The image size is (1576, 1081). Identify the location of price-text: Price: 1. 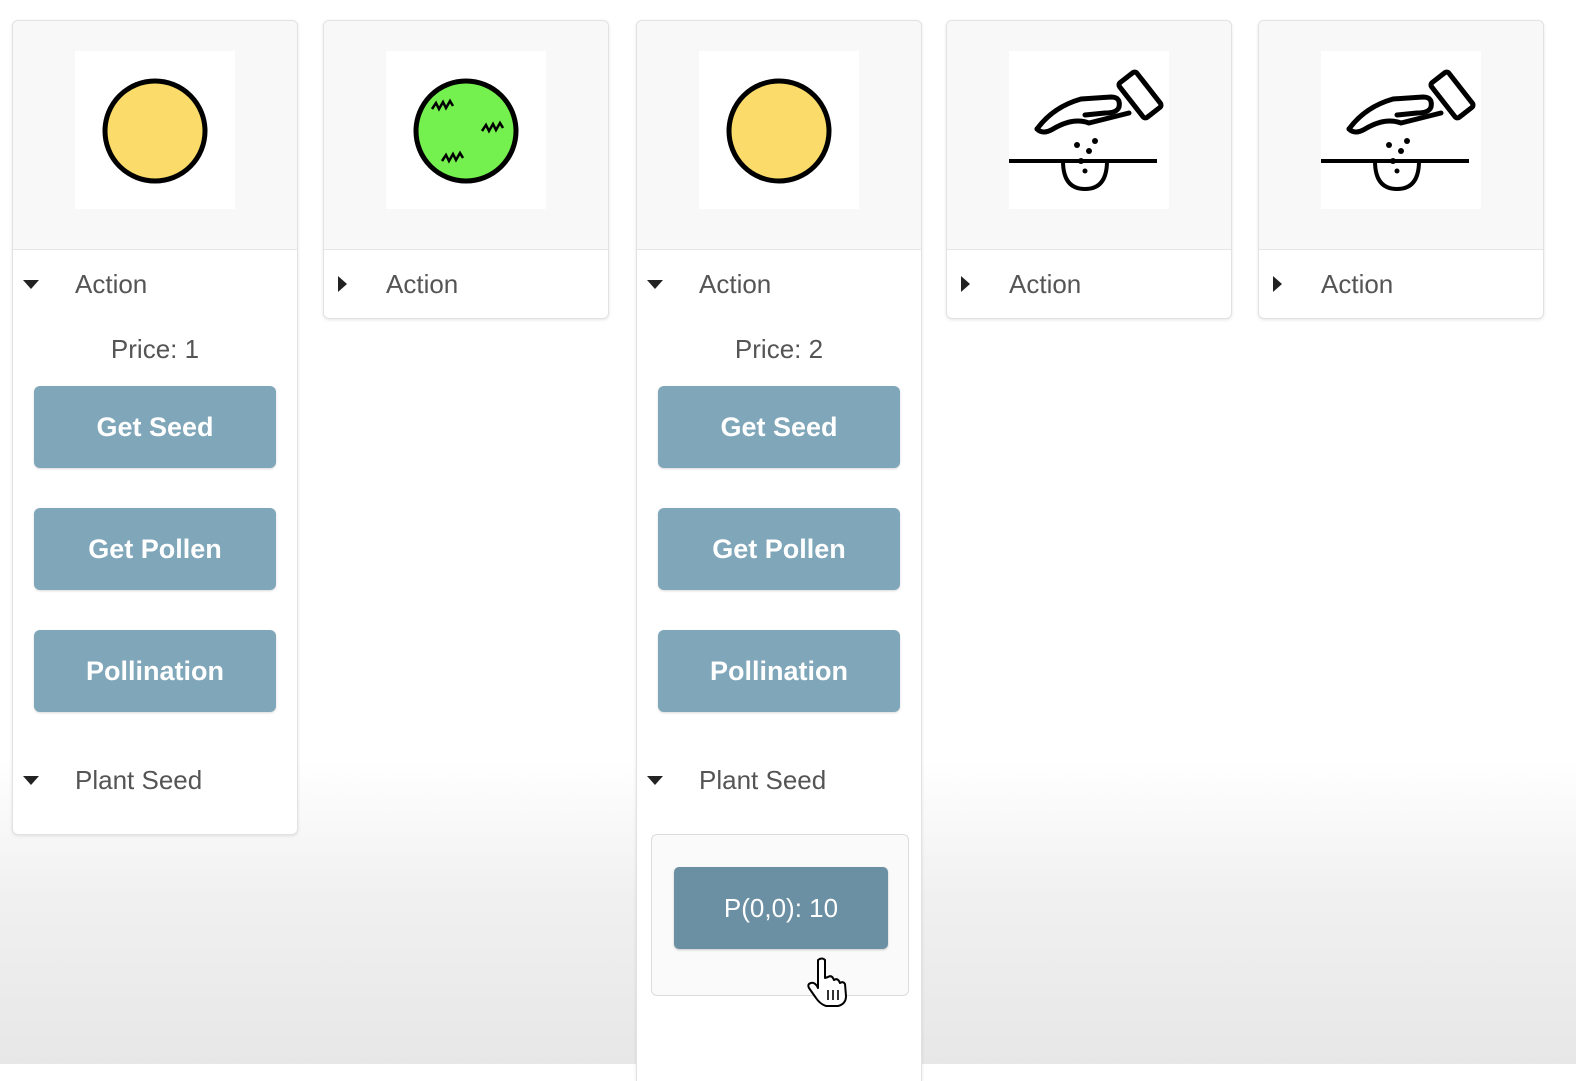
(155, 349).